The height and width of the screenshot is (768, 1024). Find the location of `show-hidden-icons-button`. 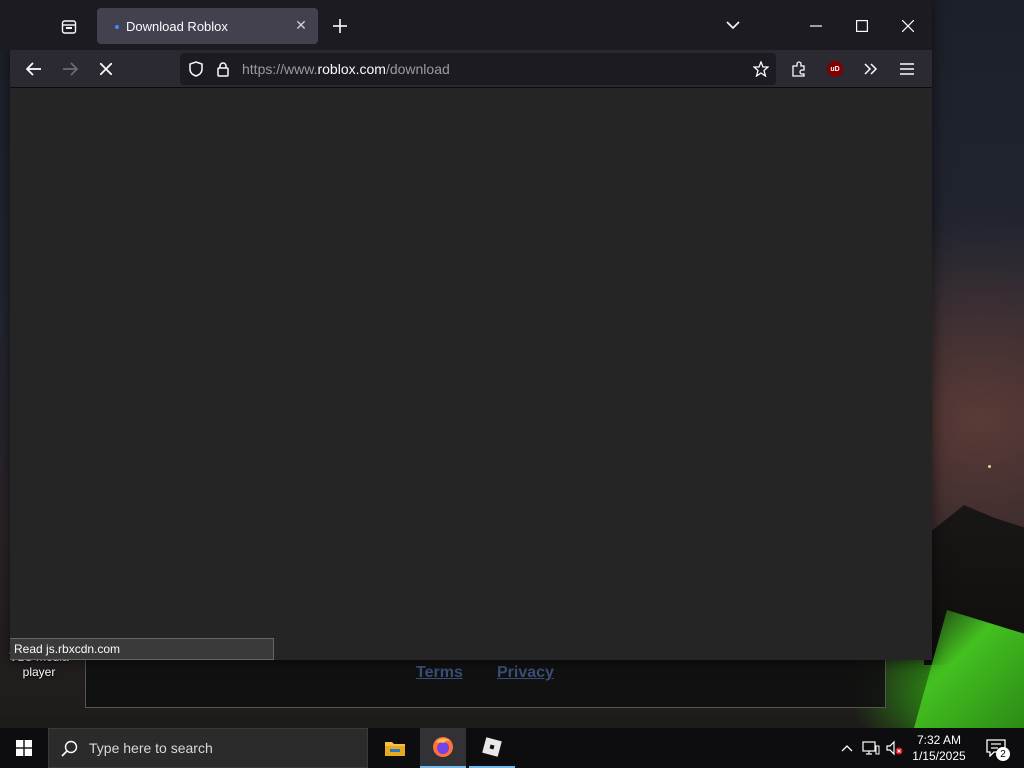

show-hidden-icons-button is located at coordinates (847, 748).